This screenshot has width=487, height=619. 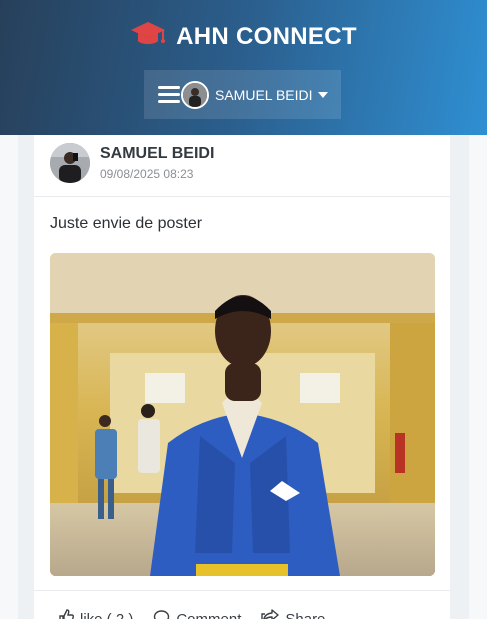 What do you see at coordinates (70, 163) in the screenshot?
I see `author-avatar` at bounding box center [70, 163].